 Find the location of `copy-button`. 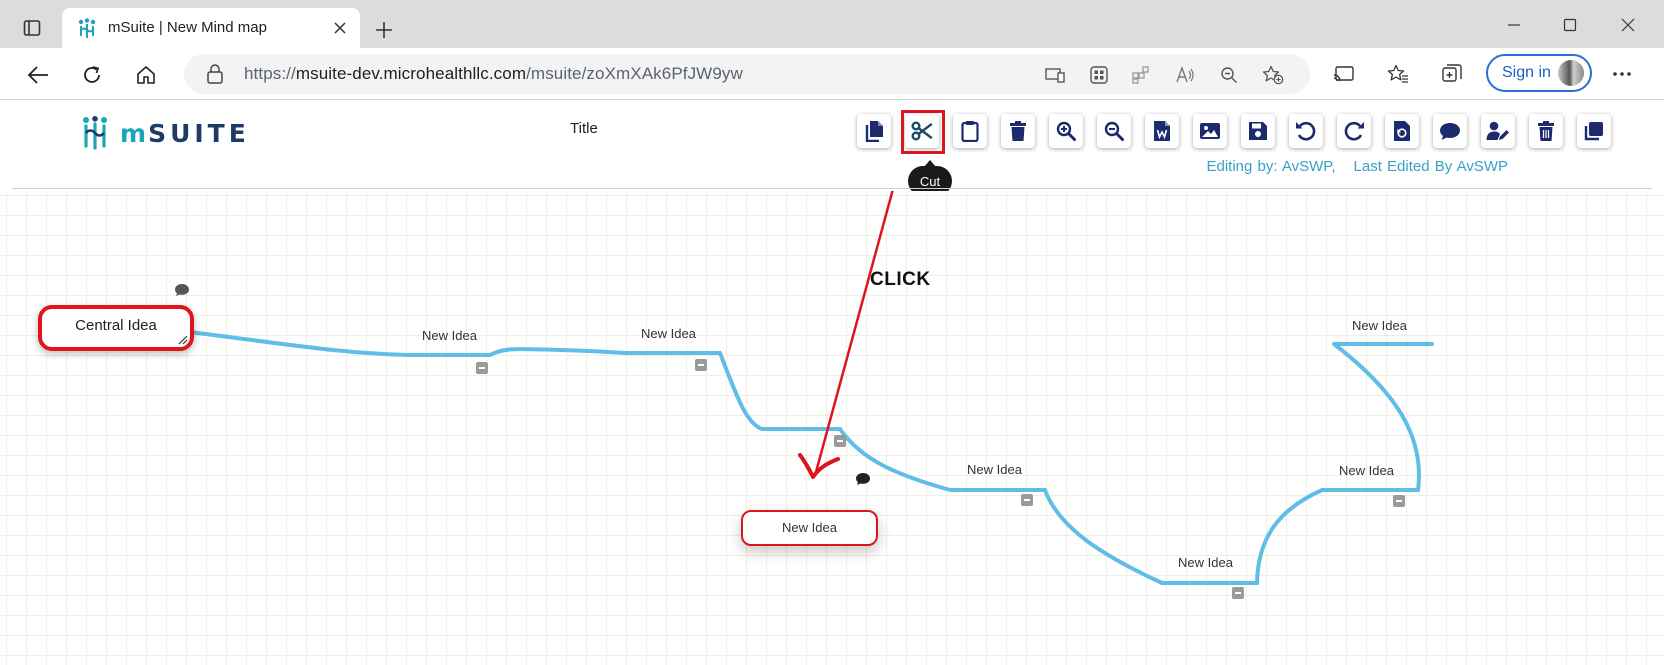

copy-button is located at coordinates (874, 131).